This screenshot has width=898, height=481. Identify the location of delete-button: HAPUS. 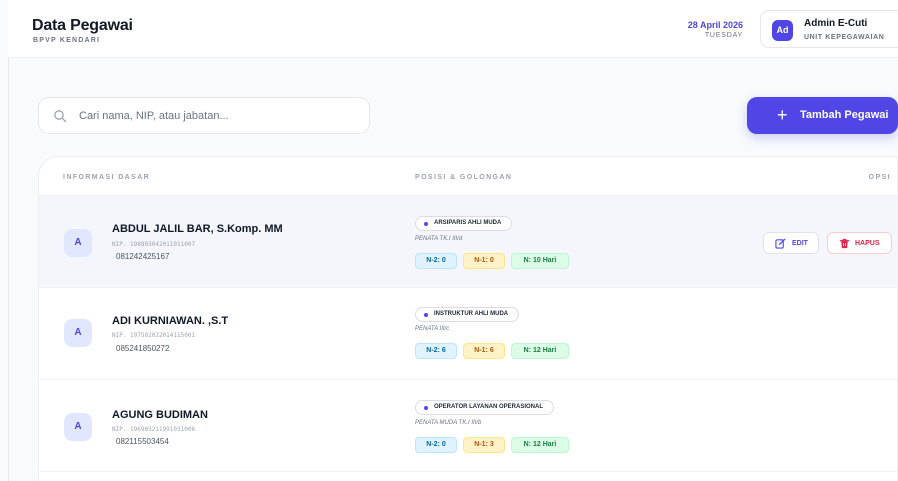
(859, 243).